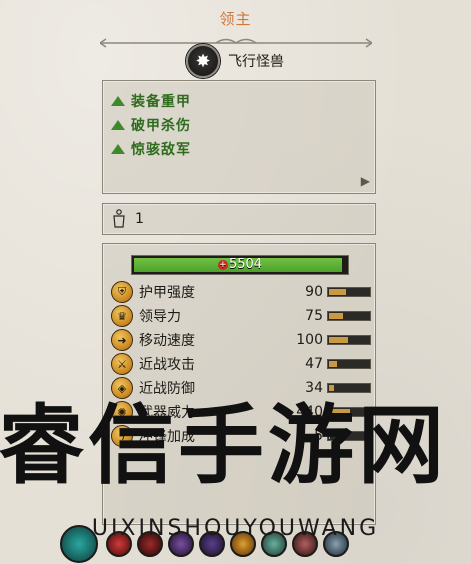 This screenshot has width=471, height=564. What do you see at coordinates (256, 62) in the screenshot?
I see `unit-type-label: 飞行怪兽` at bounding box center [256, 62].